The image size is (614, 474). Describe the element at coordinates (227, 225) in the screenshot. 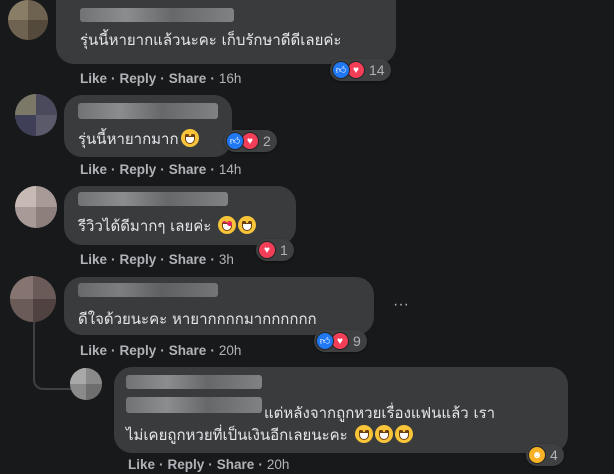

I see `heart-eyes-emoji` at that location.